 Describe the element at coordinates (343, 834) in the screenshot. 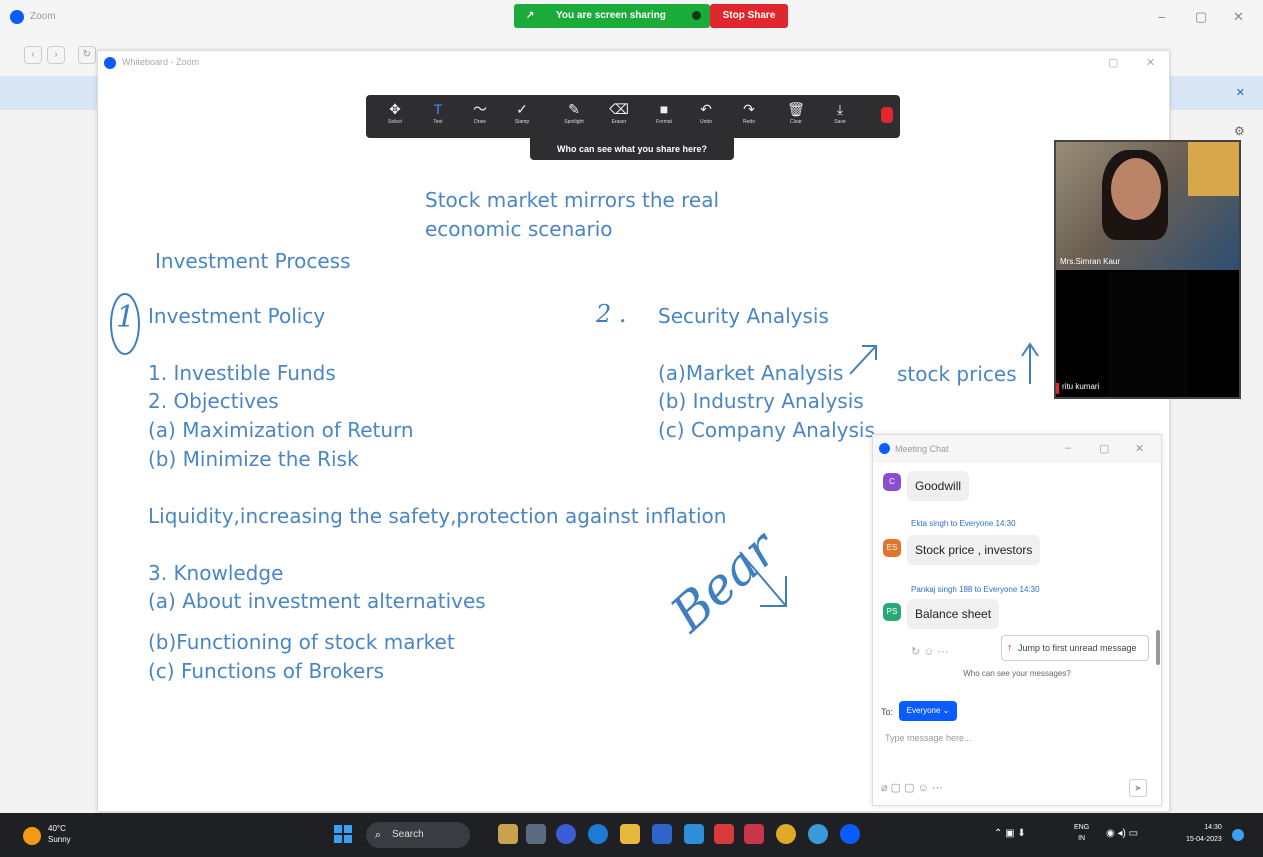

I see `start-menu-icon` at that location.